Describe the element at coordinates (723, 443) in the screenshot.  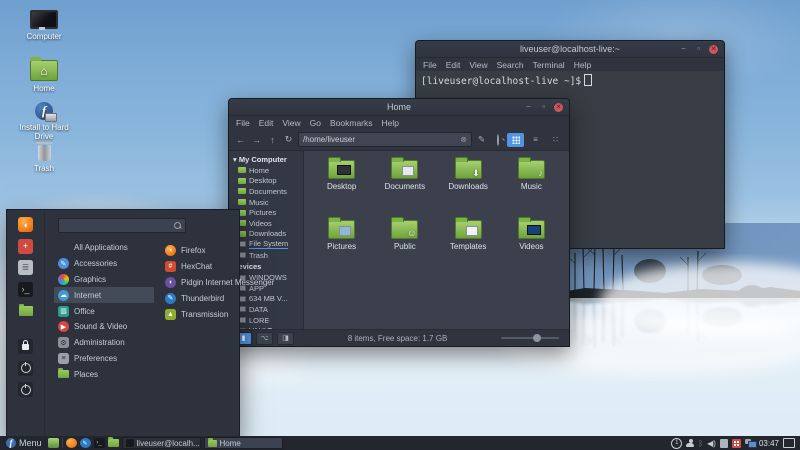
I see `clipboard-icon` at that location.